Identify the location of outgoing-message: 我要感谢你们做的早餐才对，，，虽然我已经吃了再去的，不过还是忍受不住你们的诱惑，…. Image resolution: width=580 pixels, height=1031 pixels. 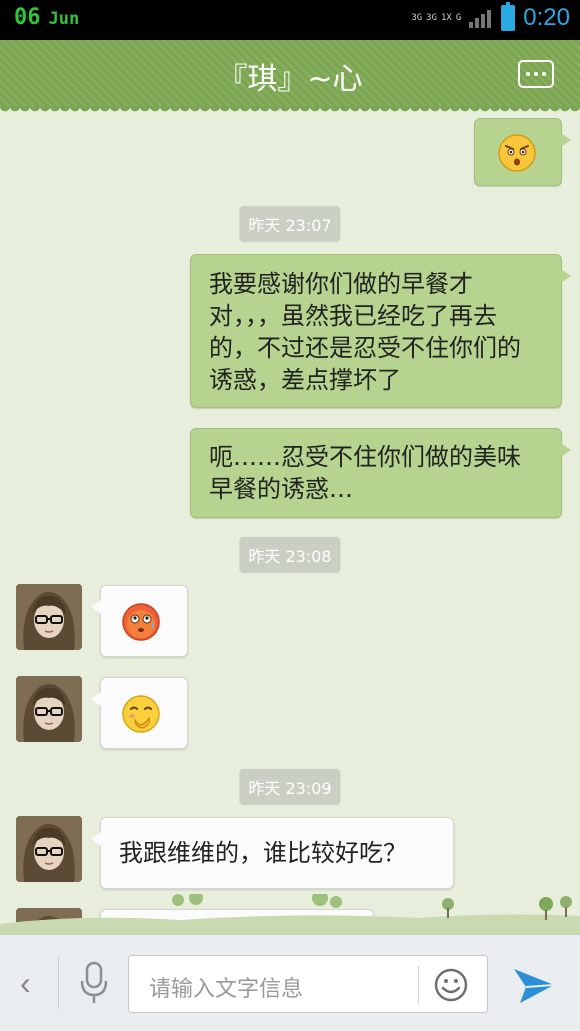
(380, 331).